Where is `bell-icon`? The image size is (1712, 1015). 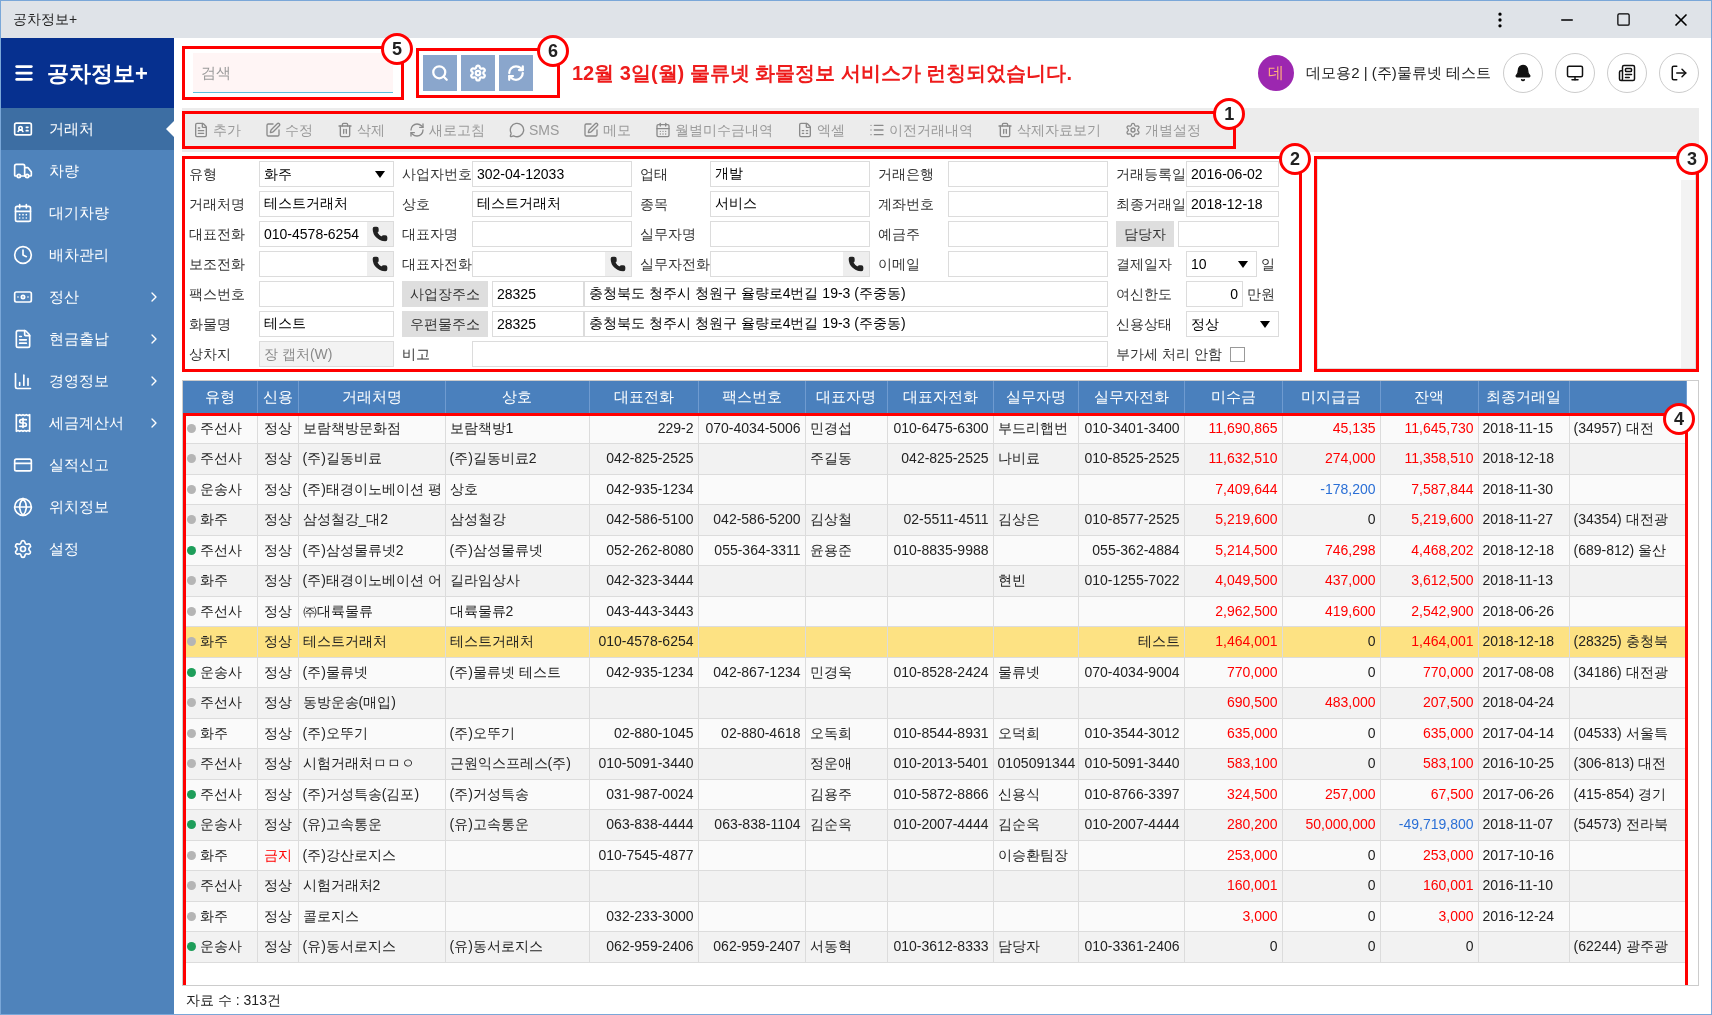
bell-icon is located at coordinates (1523, 73).